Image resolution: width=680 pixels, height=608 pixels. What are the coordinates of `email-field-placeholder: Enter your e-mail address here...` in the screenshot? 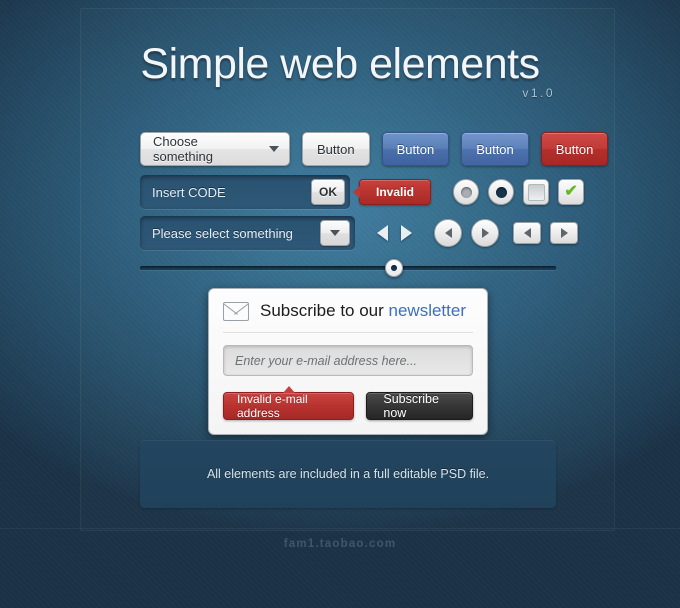 It's located at (326, 360).